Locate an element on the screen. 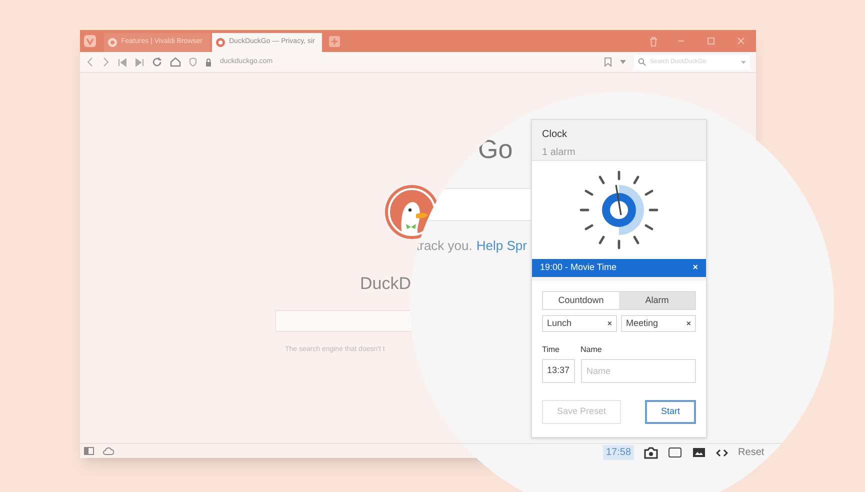  browser-logo-icon is located at coordinates (90, 41).